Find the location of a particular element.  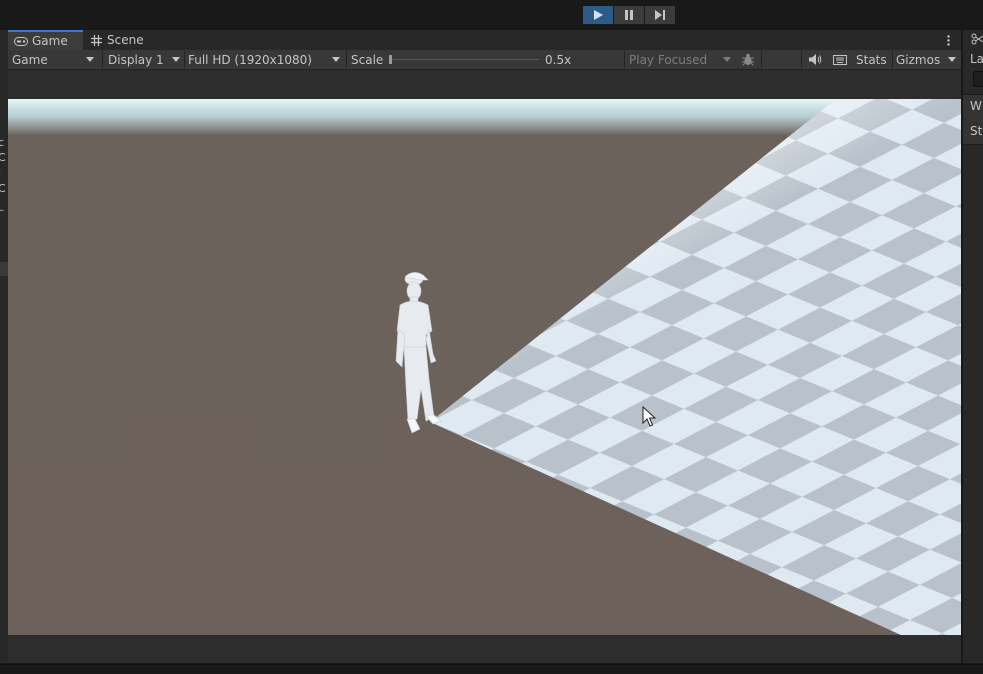

left-panel-selection is located at coordinates (4, 269).